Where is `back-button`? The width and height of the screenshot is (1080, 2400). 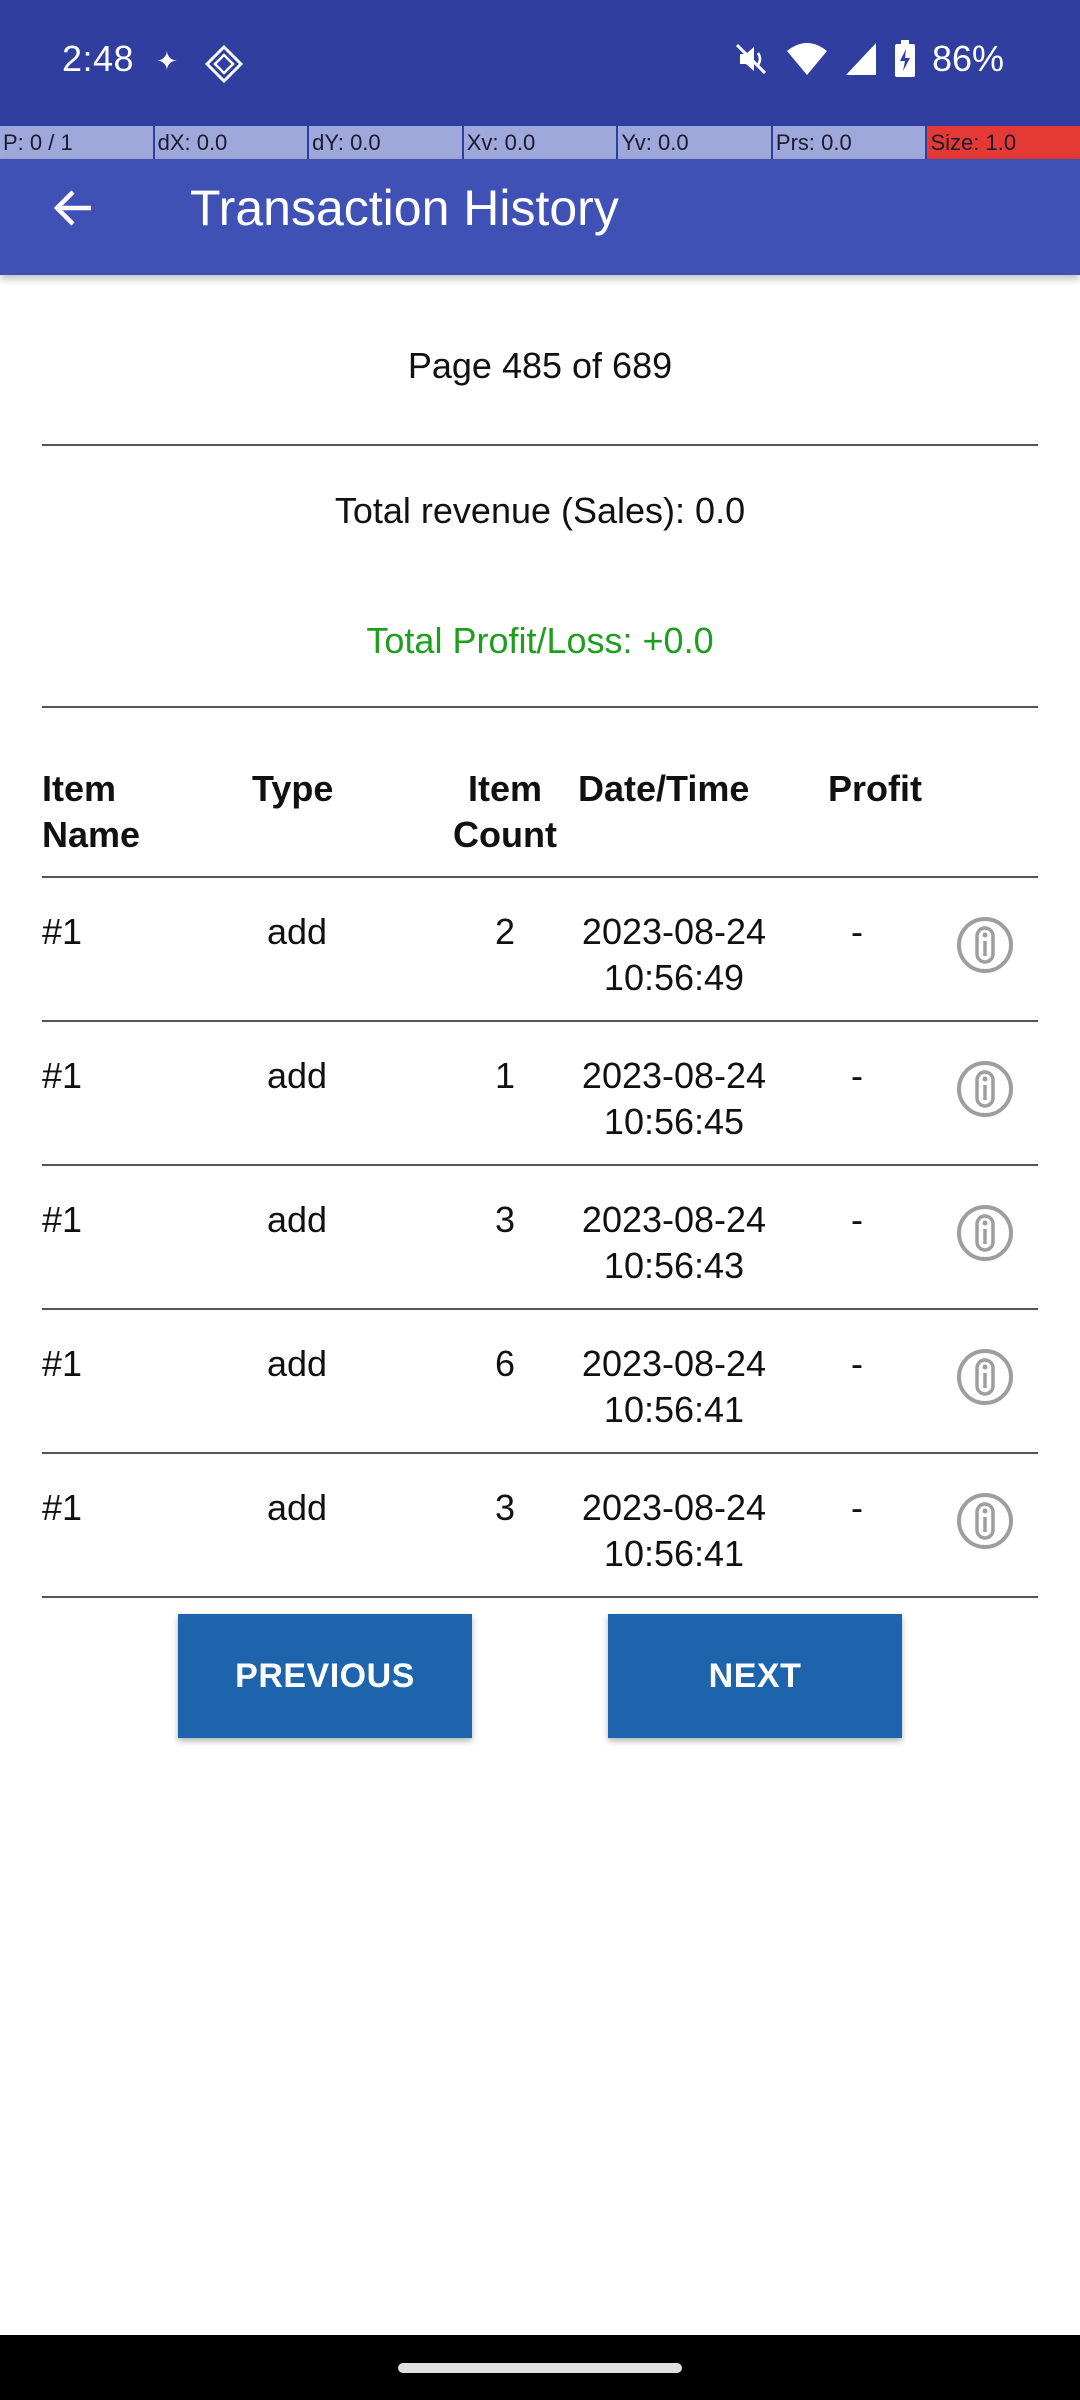 back-button is located at coordinates (73, 208).